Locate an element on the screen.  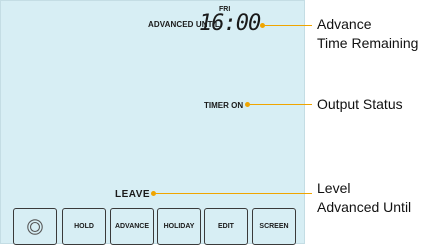
hold-button: HOLD is located at coordinates (84, 226).